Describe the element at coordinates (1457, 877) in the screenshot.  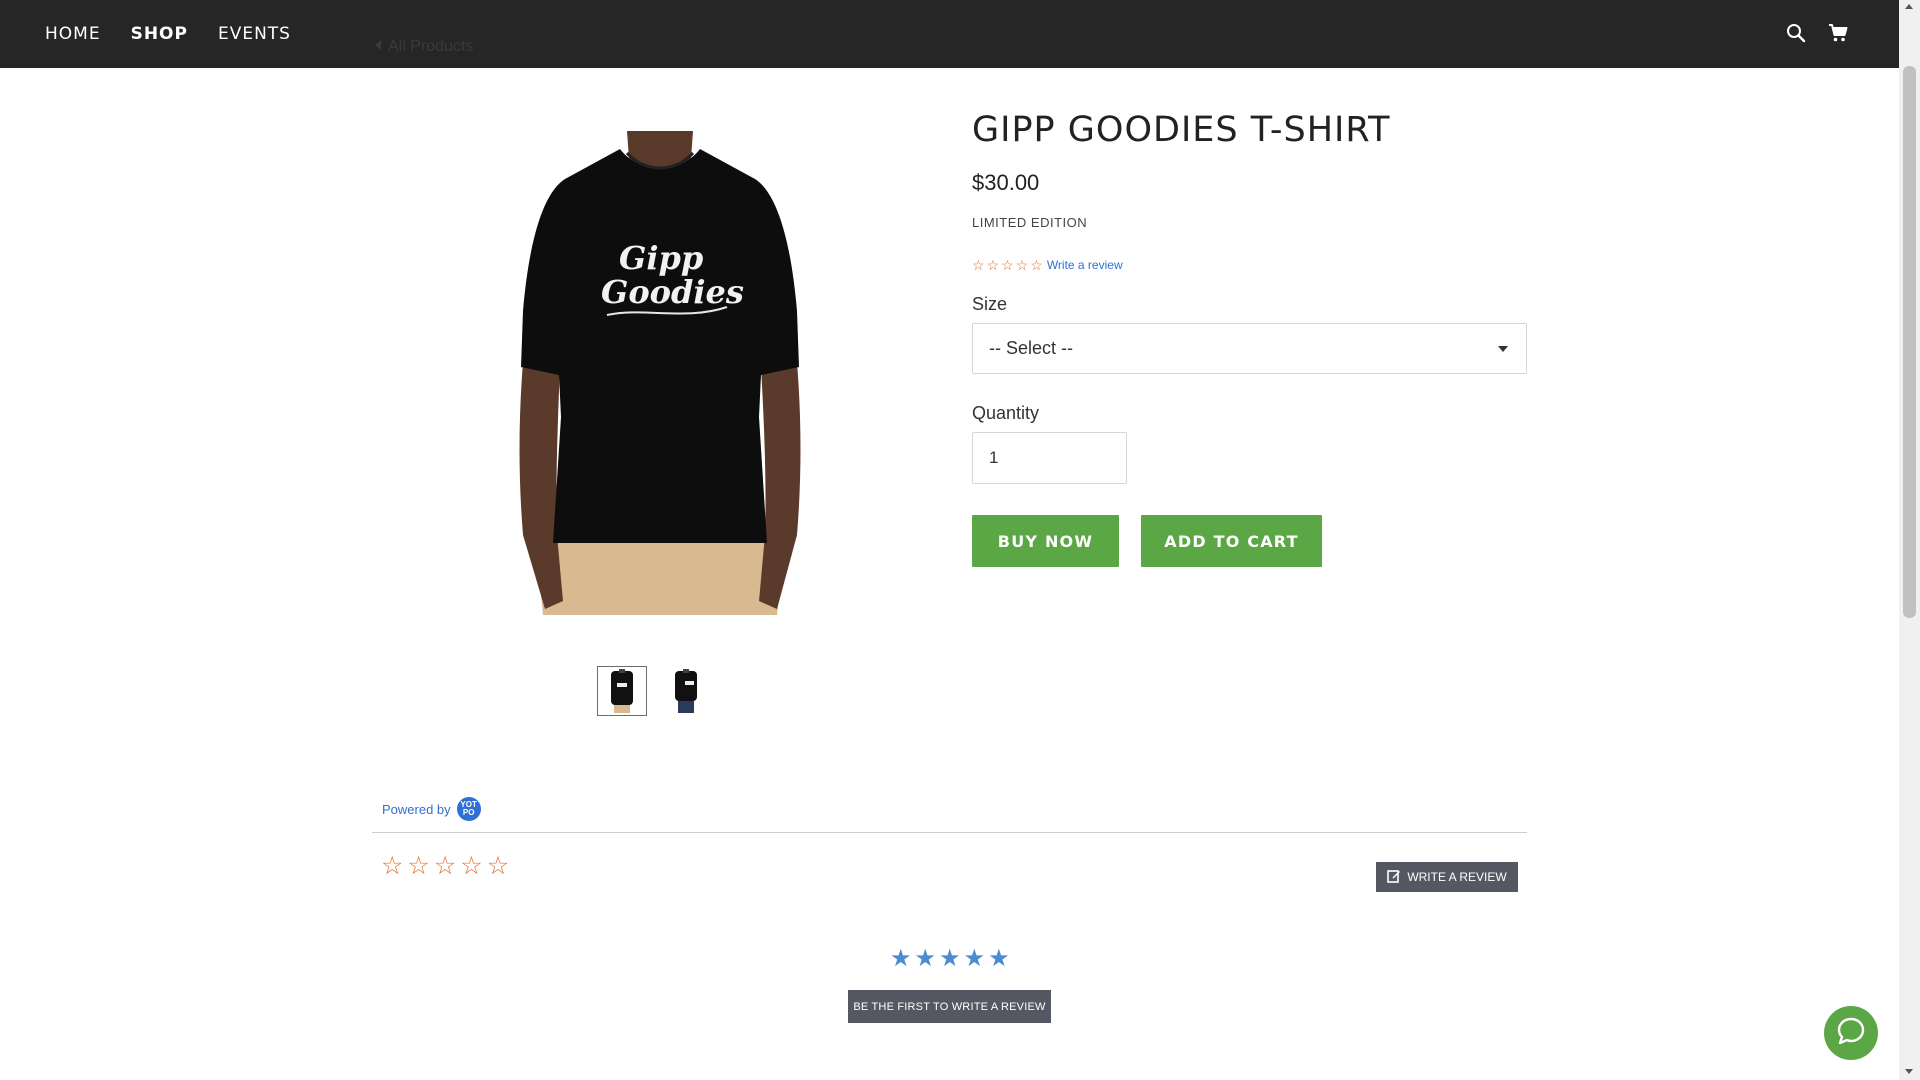
I see `write-review-label: WRITE A REVIEW` at that location.